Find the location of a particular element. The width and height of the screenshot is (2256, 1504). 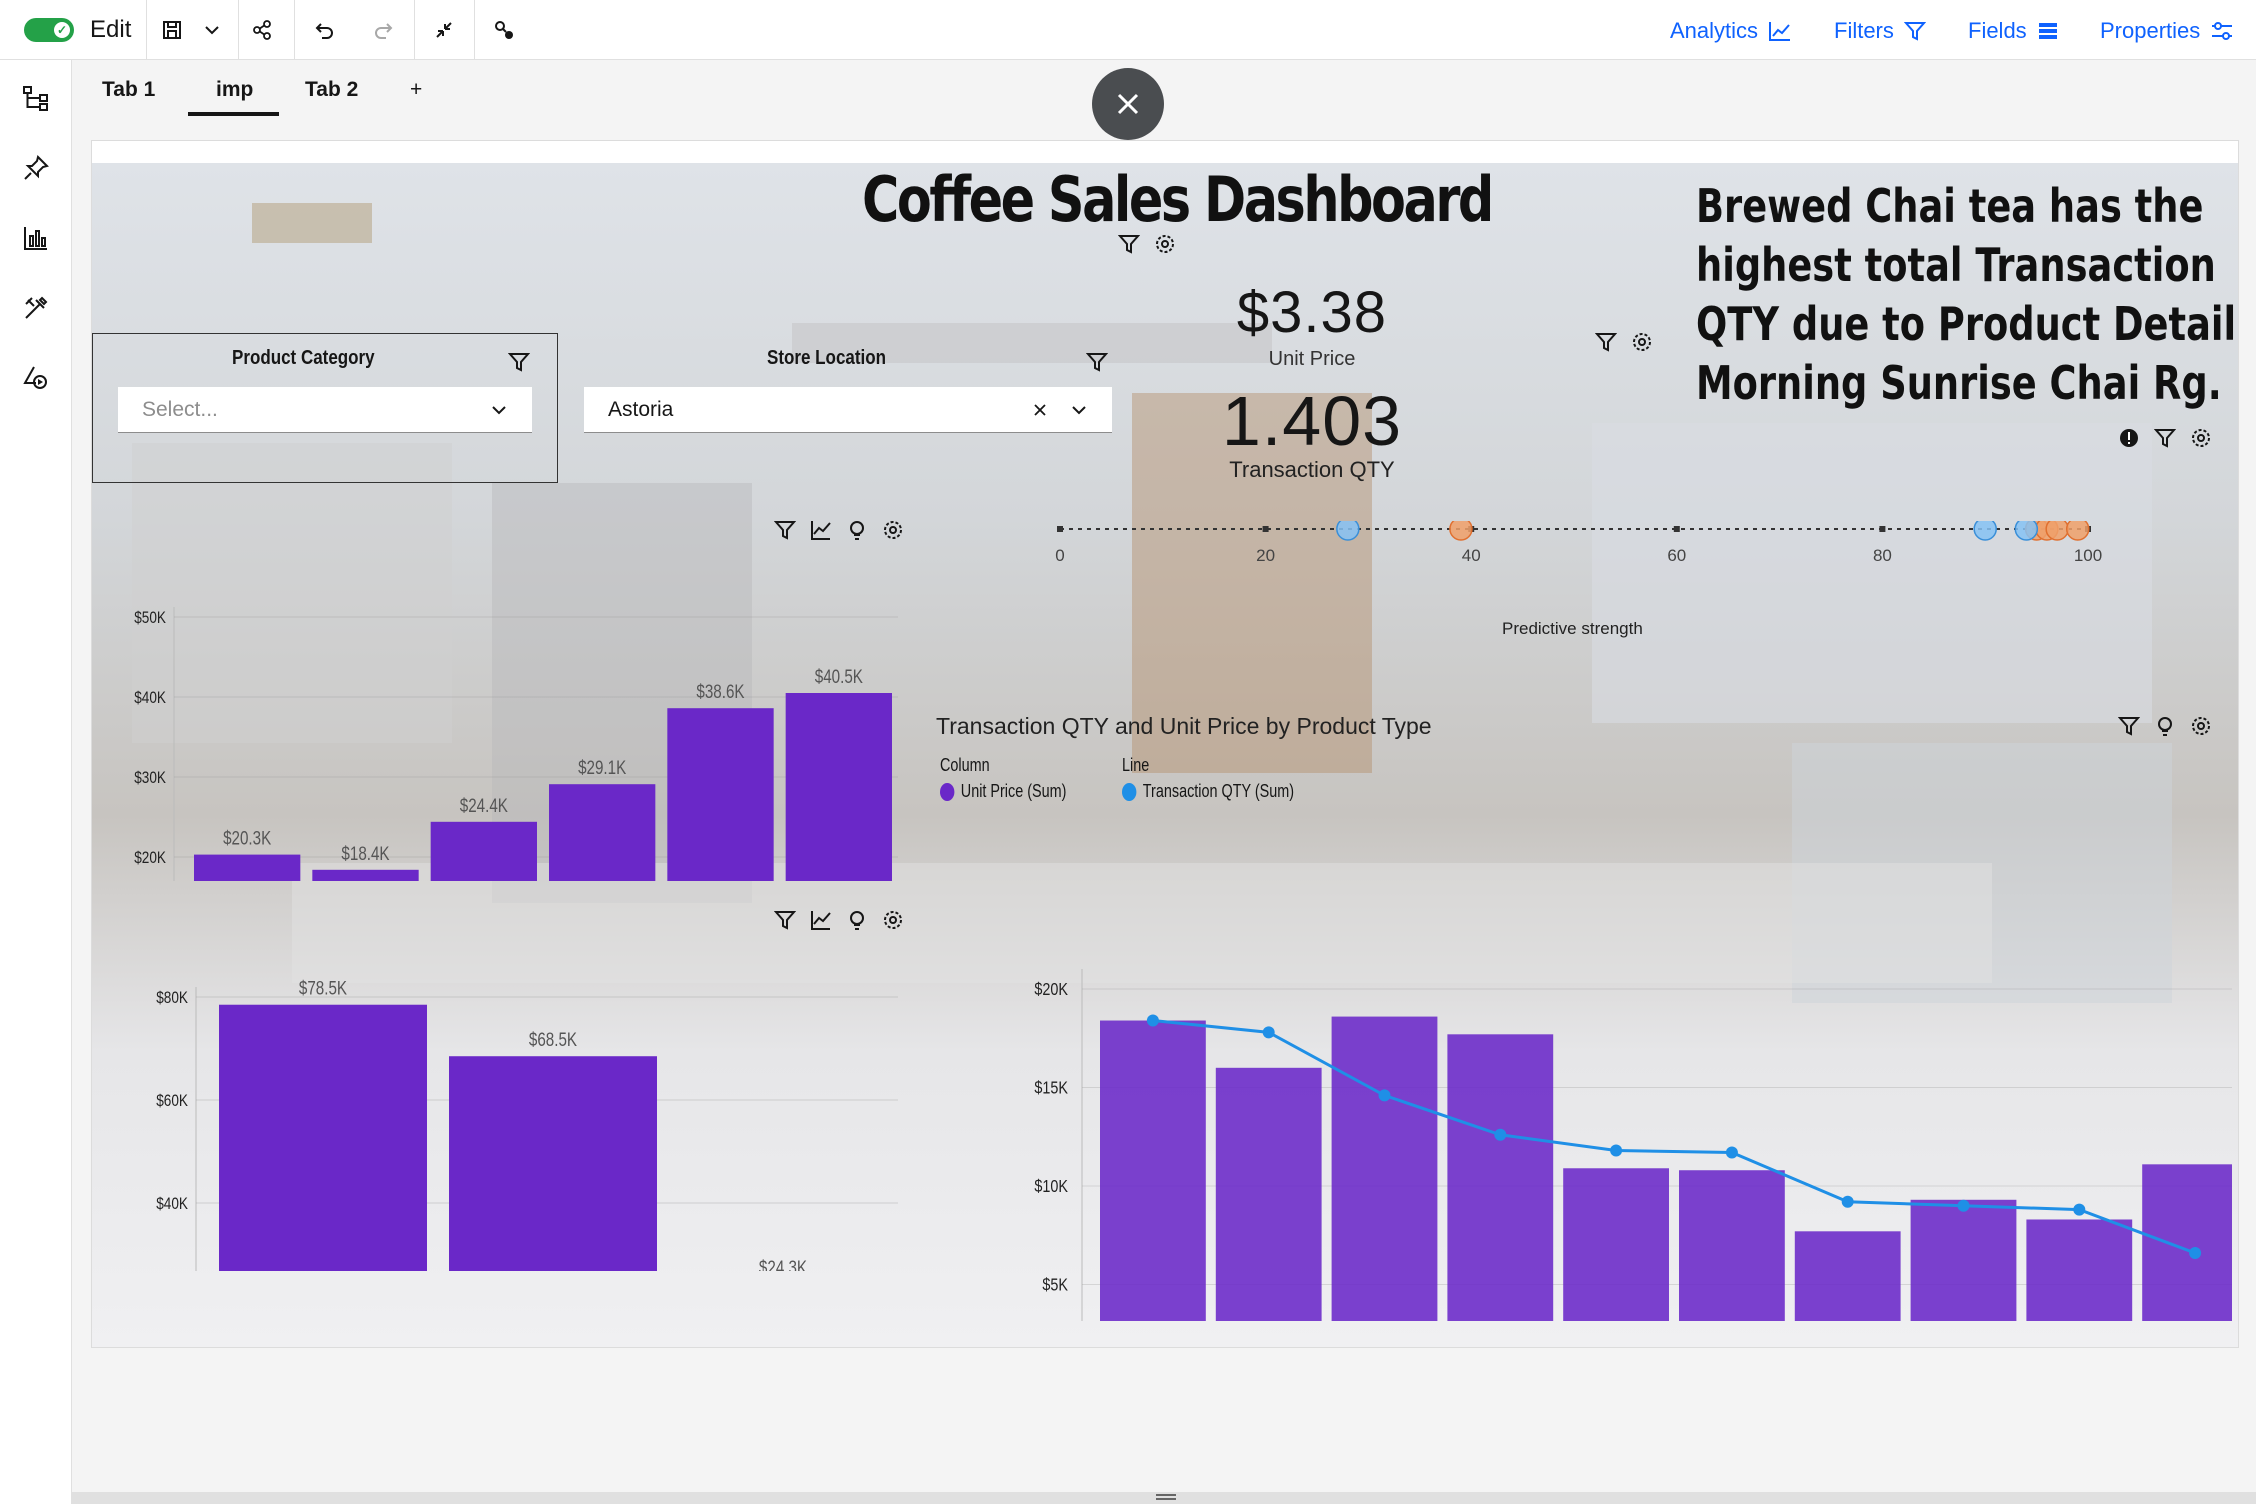

pin-icon is located at coordinates (36, 168).